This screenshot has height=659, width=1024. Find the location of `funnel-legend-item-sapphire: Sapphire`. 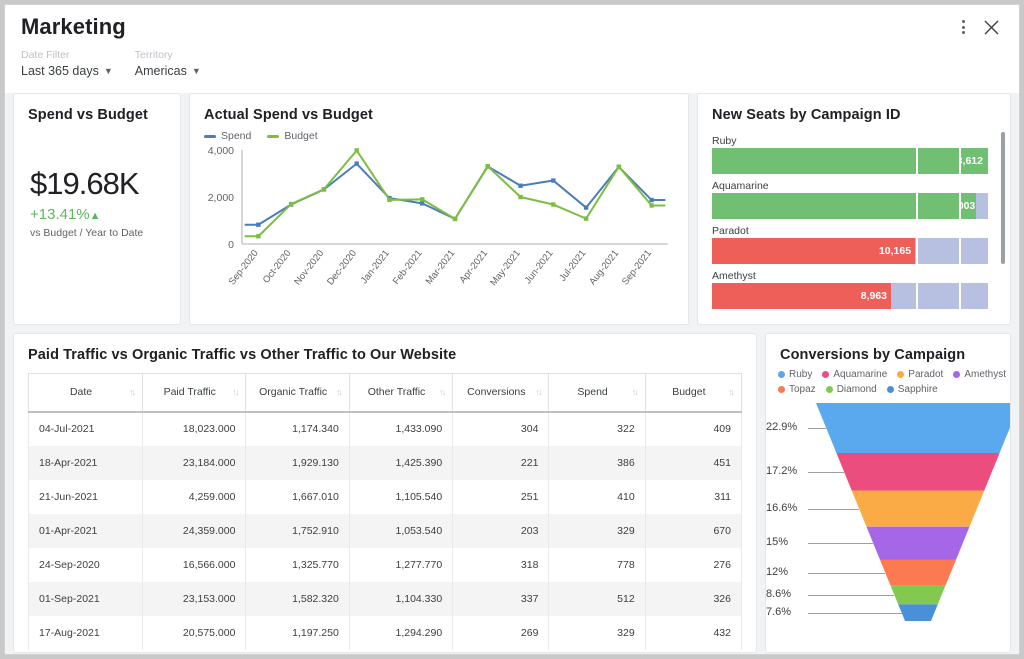

funnel-legend-item-sapphire: Sapphire is located at coordinates (912, 389).